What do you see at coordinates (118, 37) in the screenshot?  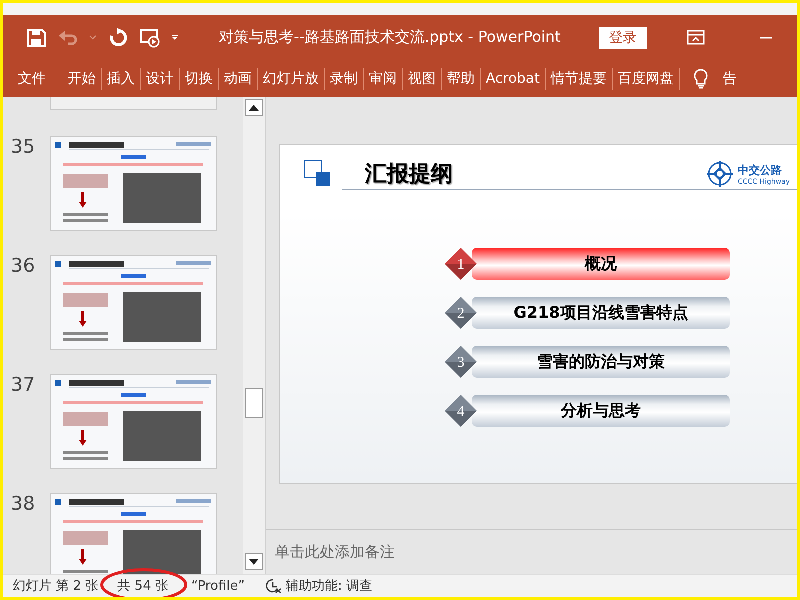 I see `redo-icon` at bounding box center [118, 37].